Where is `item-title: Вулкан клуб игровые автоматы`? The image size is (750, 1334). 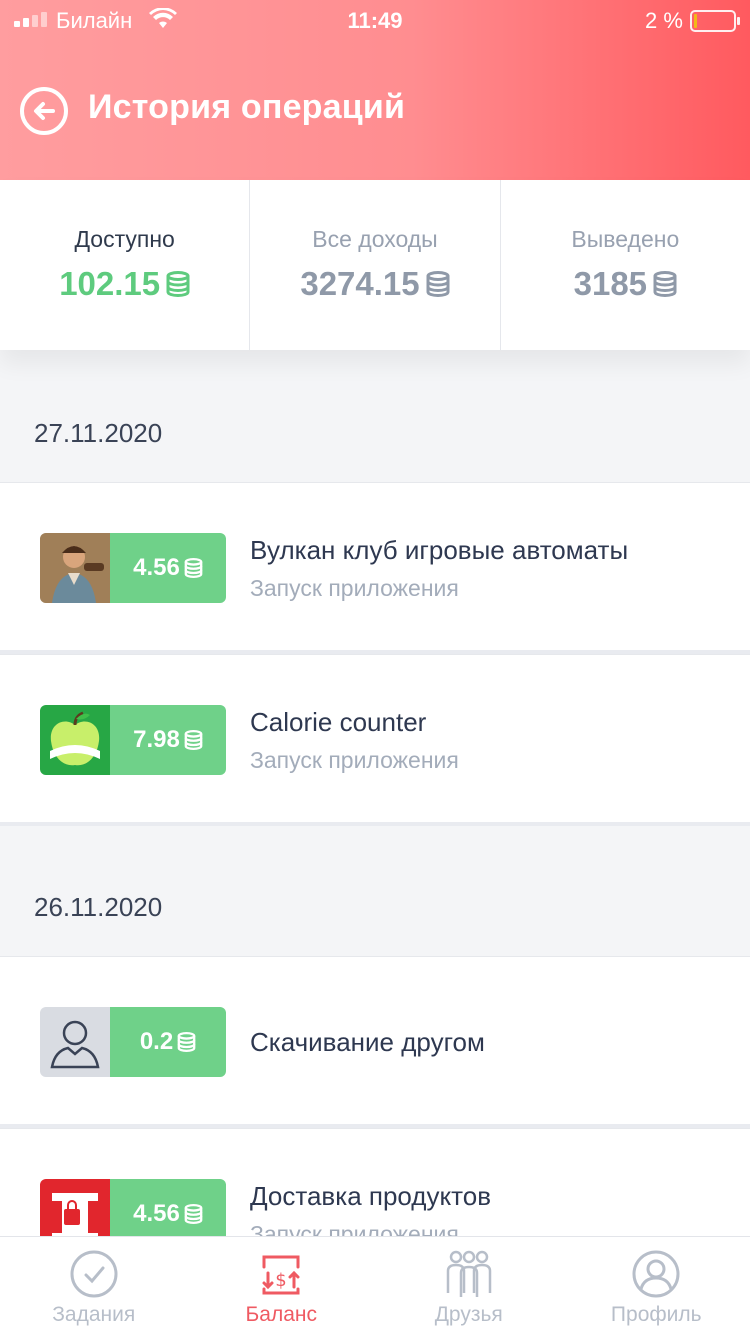
item-title: Вулкан клуб игровые автоматы is located at coordinates (439, 550).